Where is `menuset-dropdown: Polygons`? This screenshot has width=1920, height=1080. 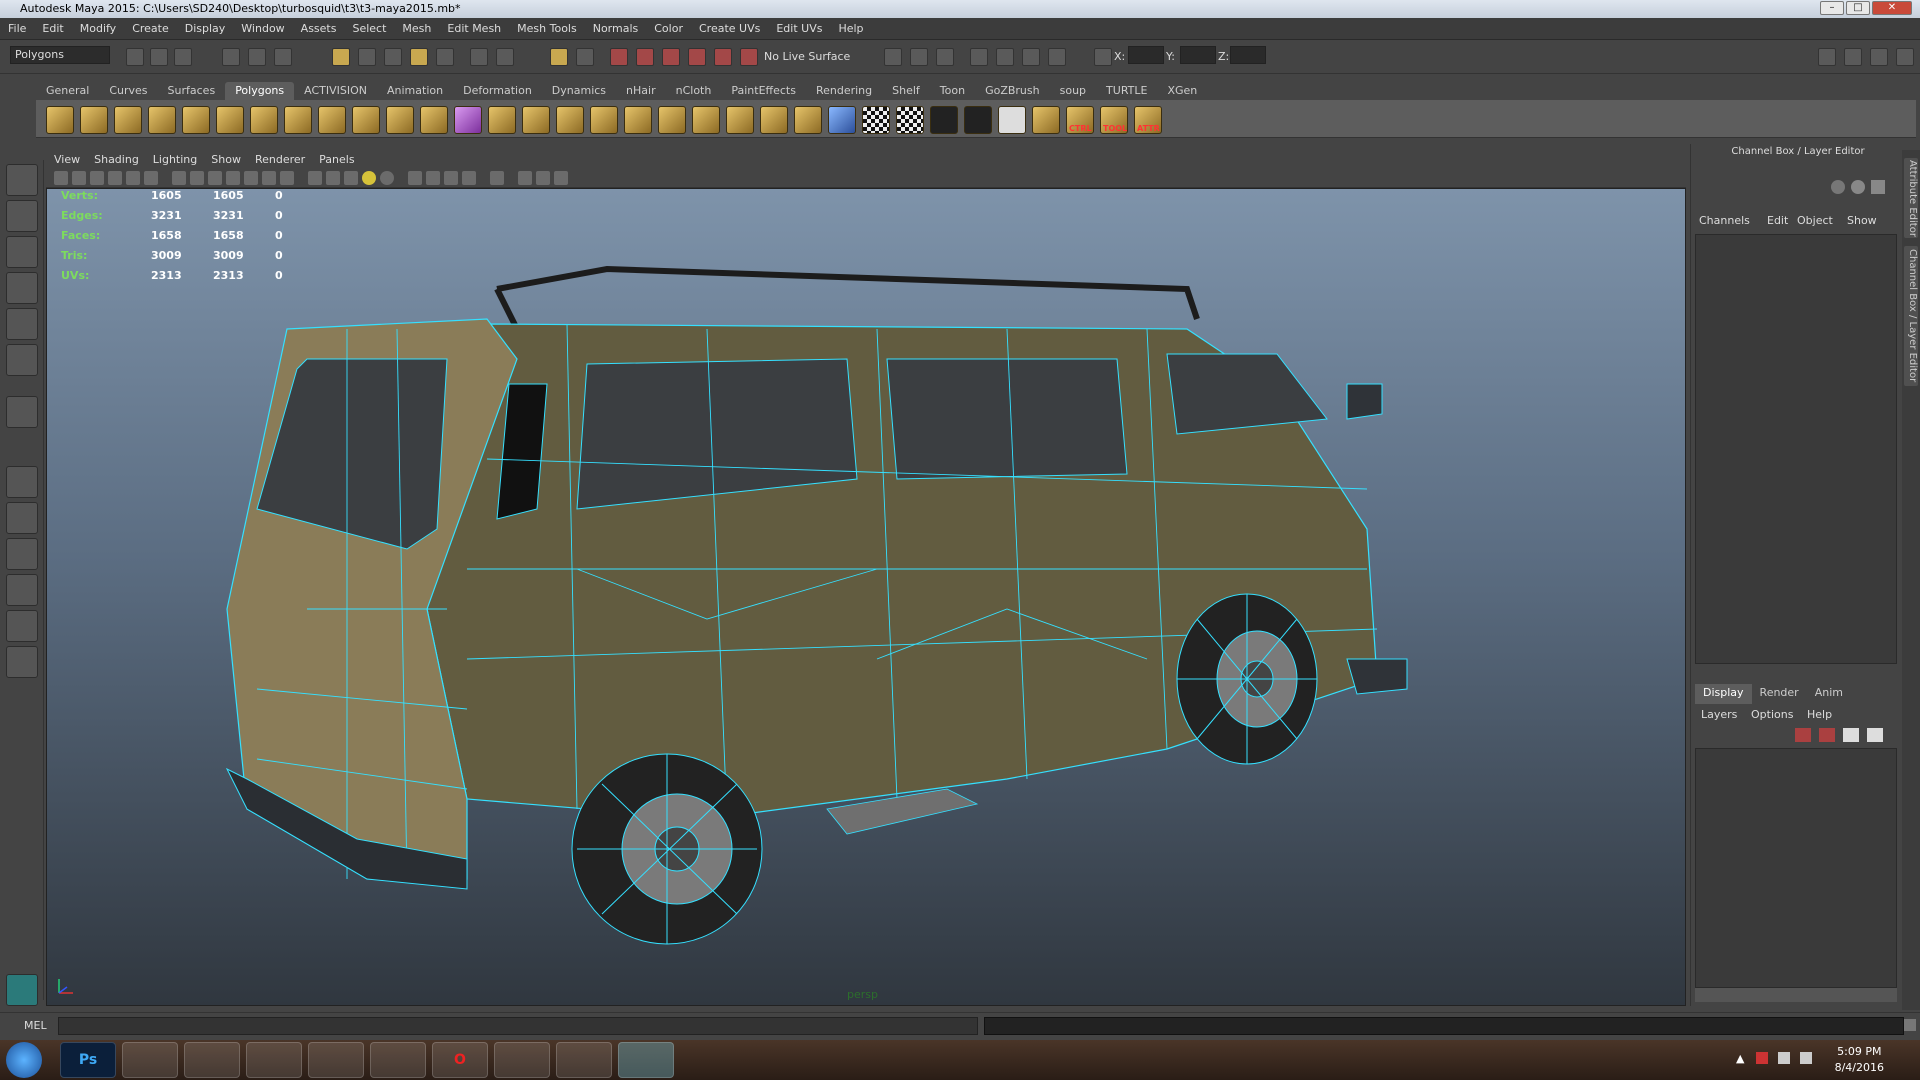
menuset-dropdown: Polygons is located at coordinates (60, 55).